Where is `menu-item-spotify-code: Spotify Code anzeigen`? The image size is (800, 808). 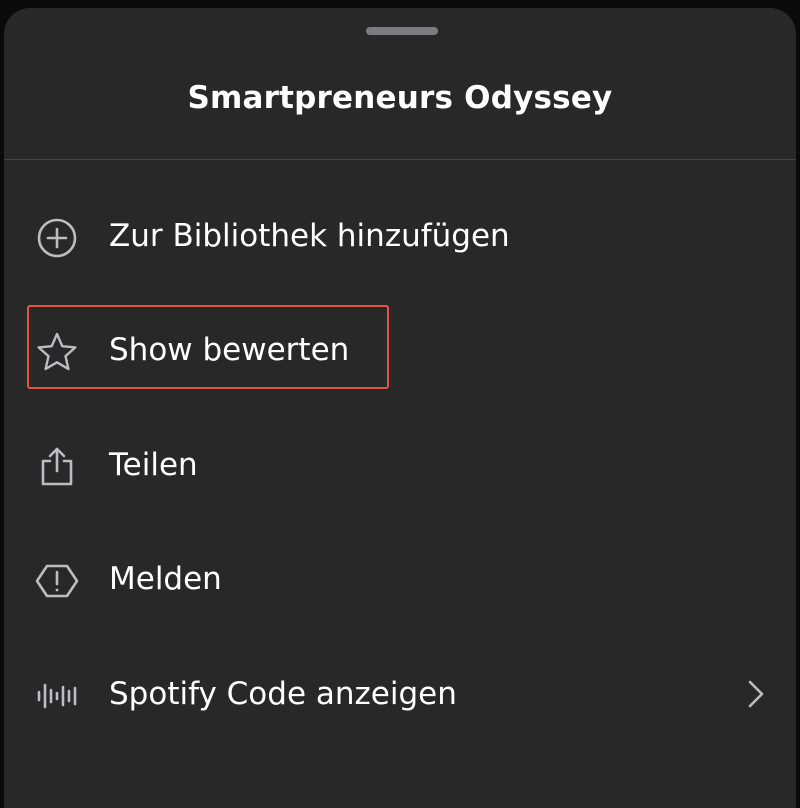 menu-item-spotify-code: Spotify Code anzeigen is located at coordinates (400, 695).